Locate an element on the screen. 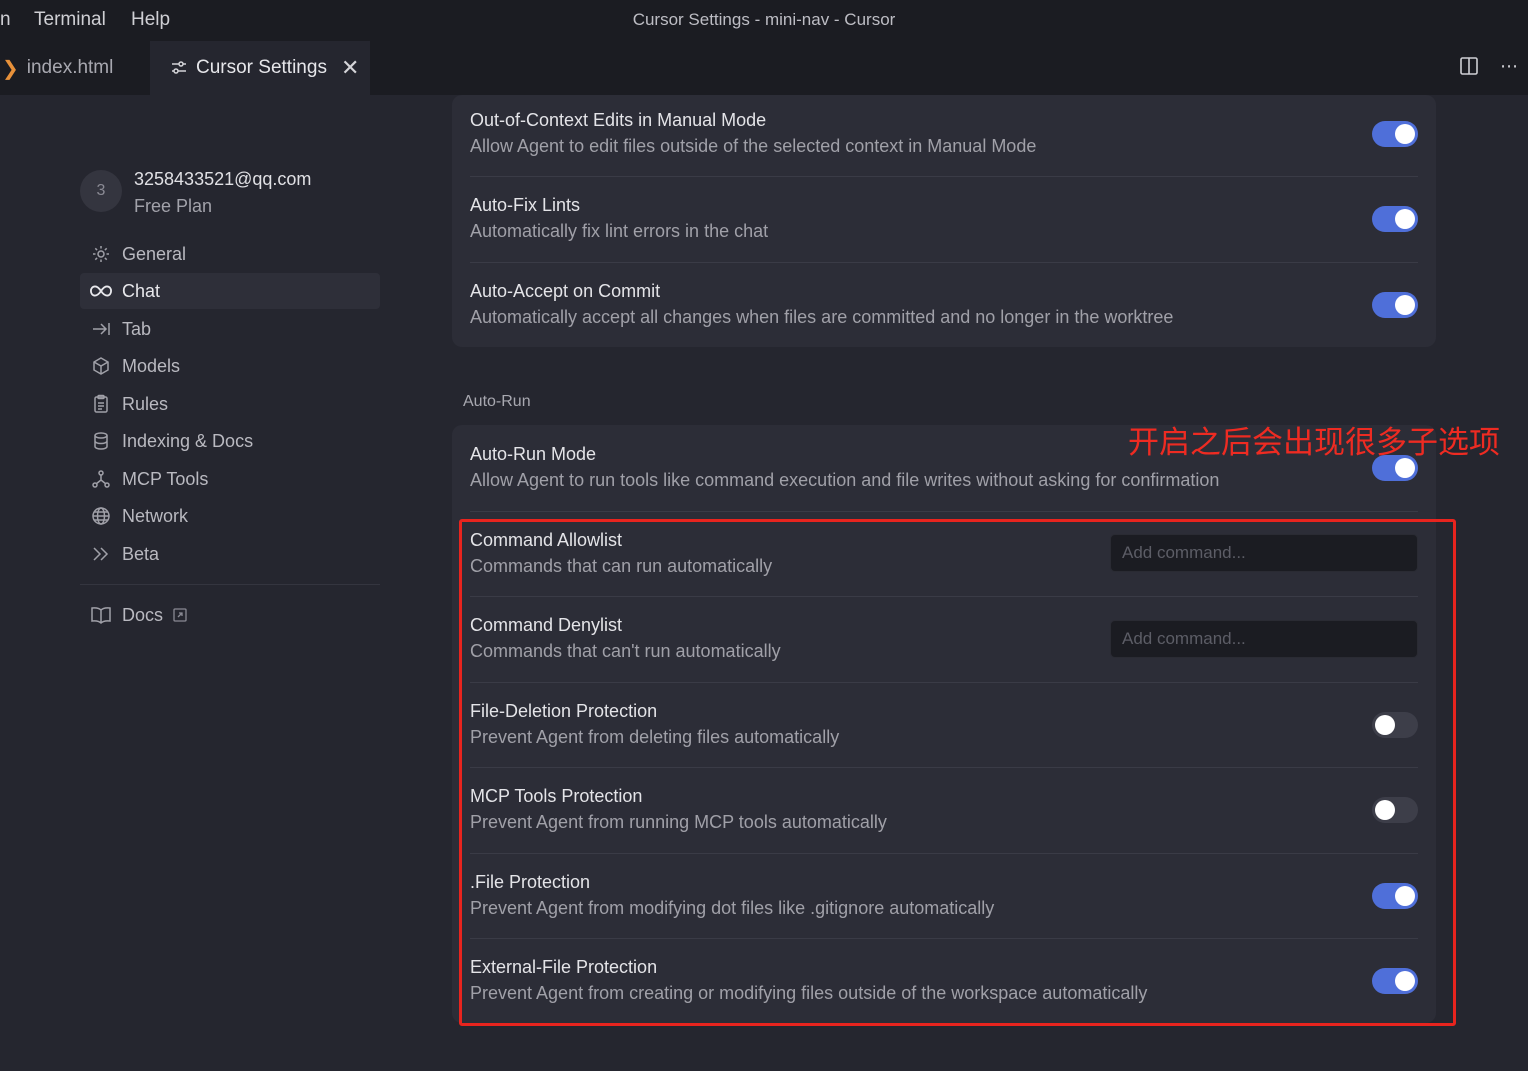  sidebar-divider is located at coordinates (230, 584).